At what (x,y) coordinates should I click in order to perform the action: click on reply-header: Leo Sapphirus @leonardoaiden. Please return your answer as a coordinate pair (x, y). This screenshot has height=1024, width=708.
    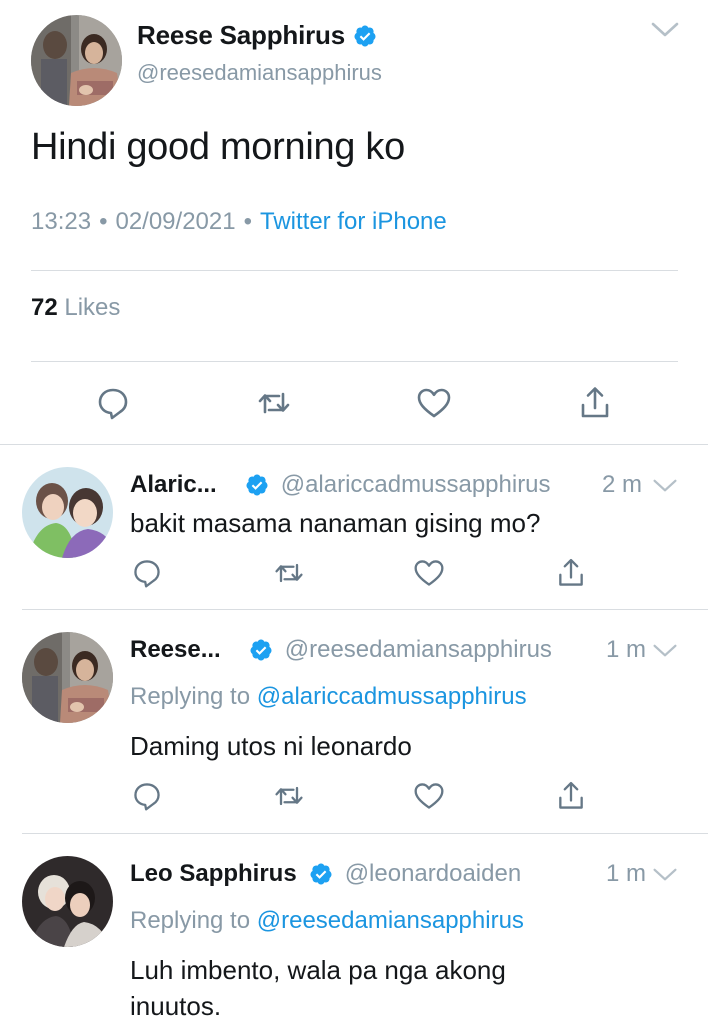
    Looking at the image, I should click on (325, 874).